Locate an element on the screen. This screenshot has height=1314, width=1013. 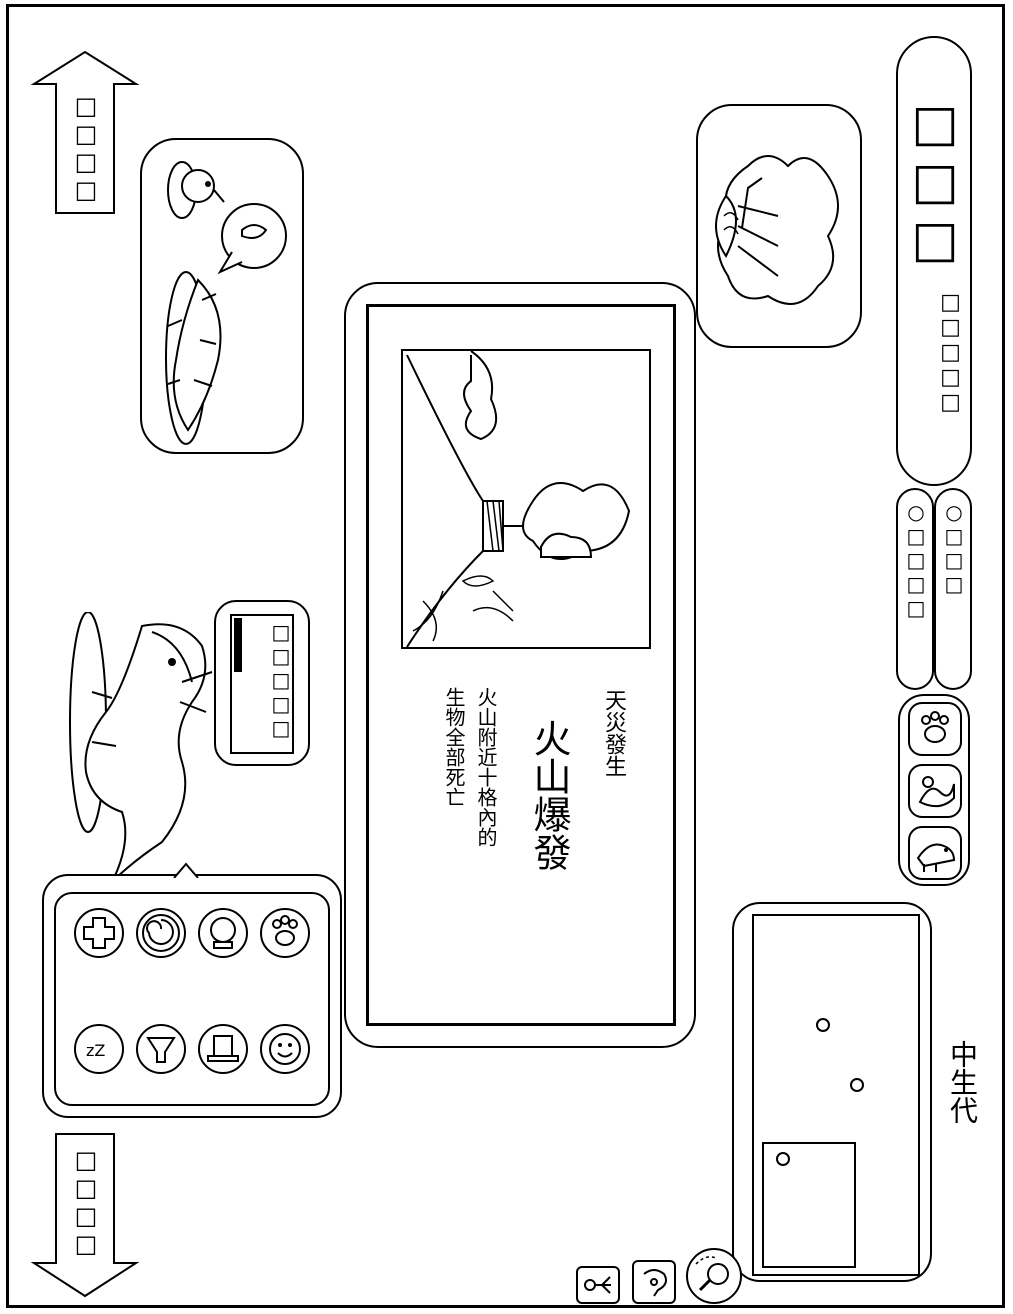
hook-icon is located at coordinates (654, 1282).